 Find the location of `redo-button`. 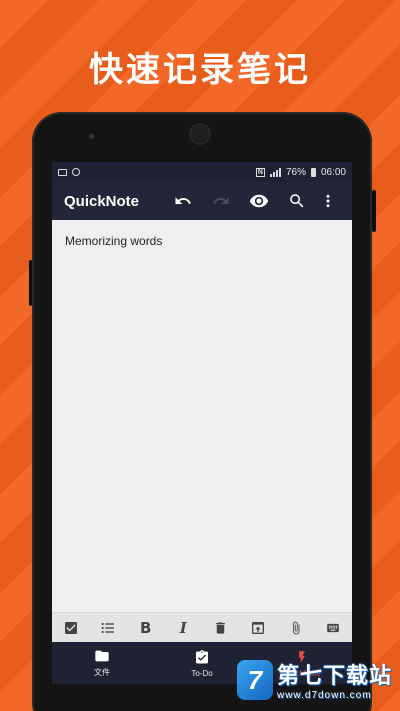

redo-button is located at coordinates (221, 201).